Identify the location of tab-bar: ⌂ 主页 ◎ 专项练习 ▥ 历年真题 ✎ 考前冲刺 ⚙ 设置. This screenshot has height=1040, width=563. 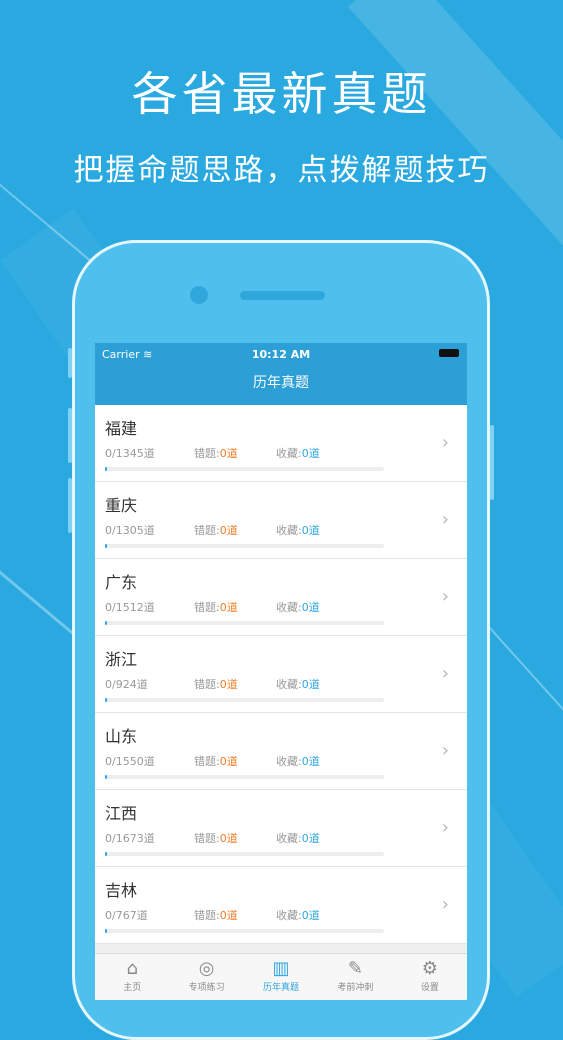
(281, 976).